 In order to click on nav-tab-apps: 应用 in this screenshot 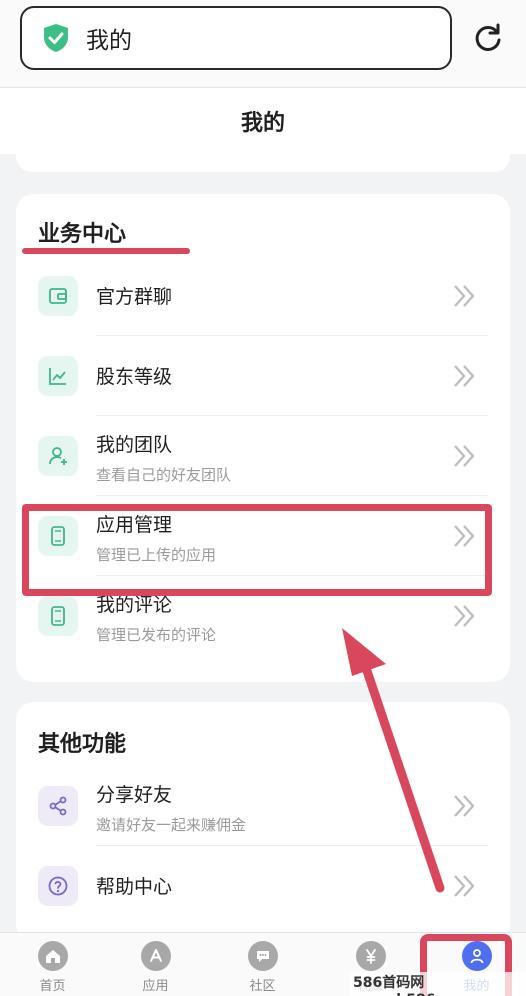, I will do `click(155, 964)`.